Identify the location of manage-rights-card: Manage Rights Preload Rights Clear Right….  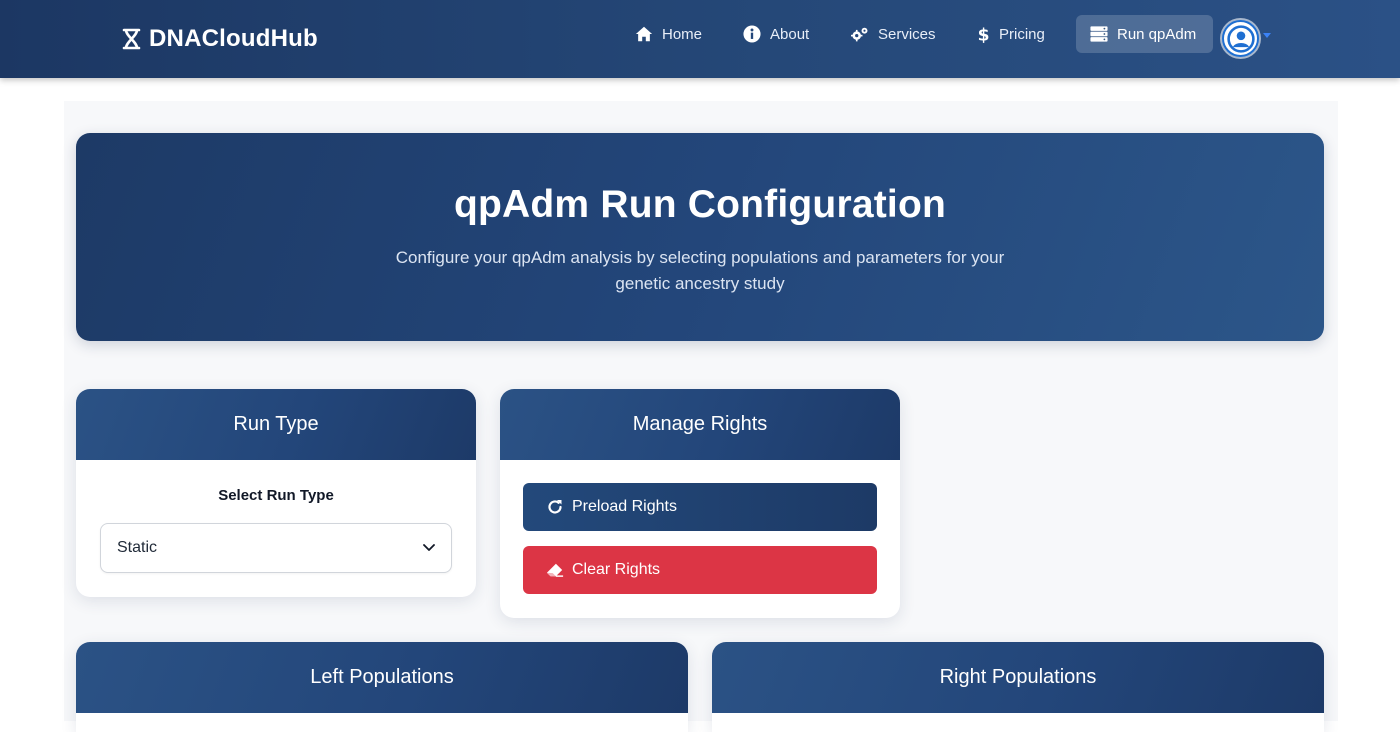
(700, 503).